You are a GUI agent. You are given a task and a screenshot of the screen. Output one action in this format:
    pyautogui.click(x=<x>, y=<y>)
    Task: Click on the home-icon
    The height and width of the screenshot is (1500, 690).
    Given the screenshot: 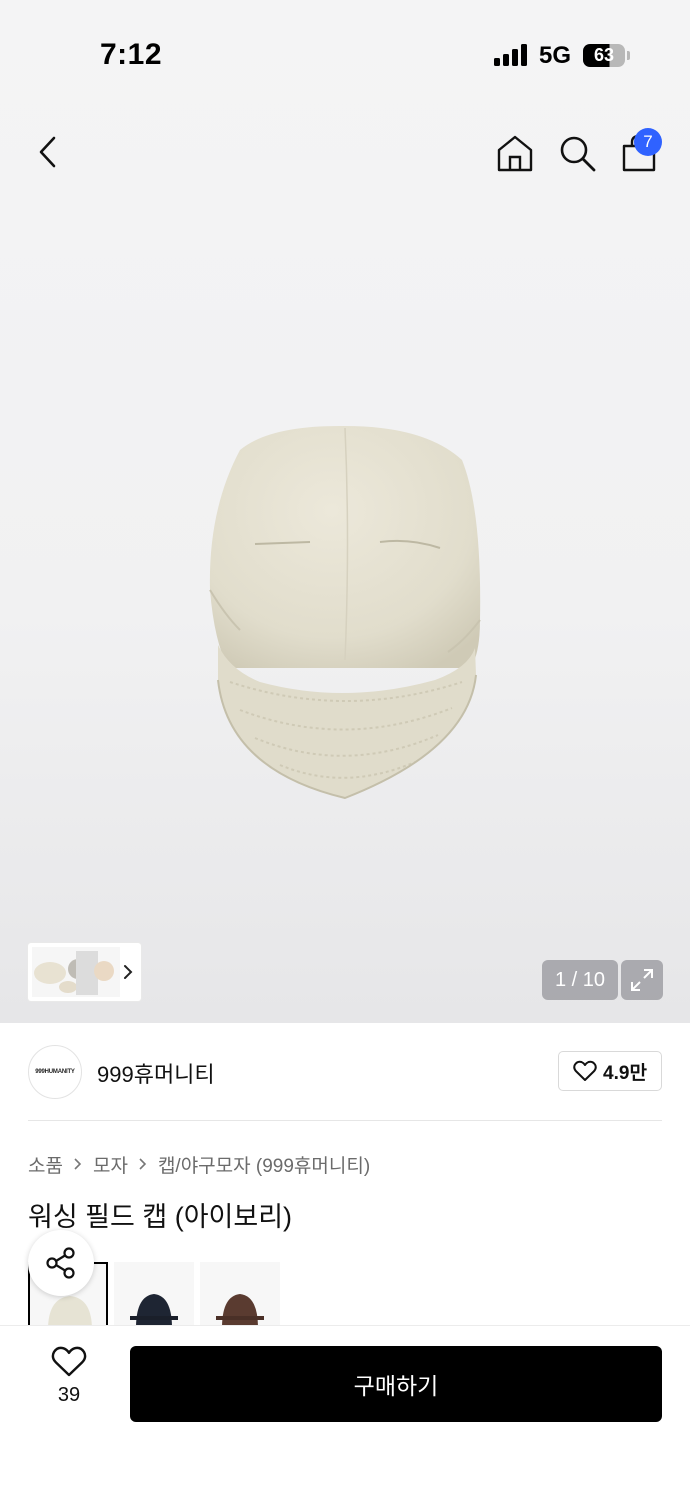 What is the action you would take?
    pyautogui.click(x=515, y=153)
    